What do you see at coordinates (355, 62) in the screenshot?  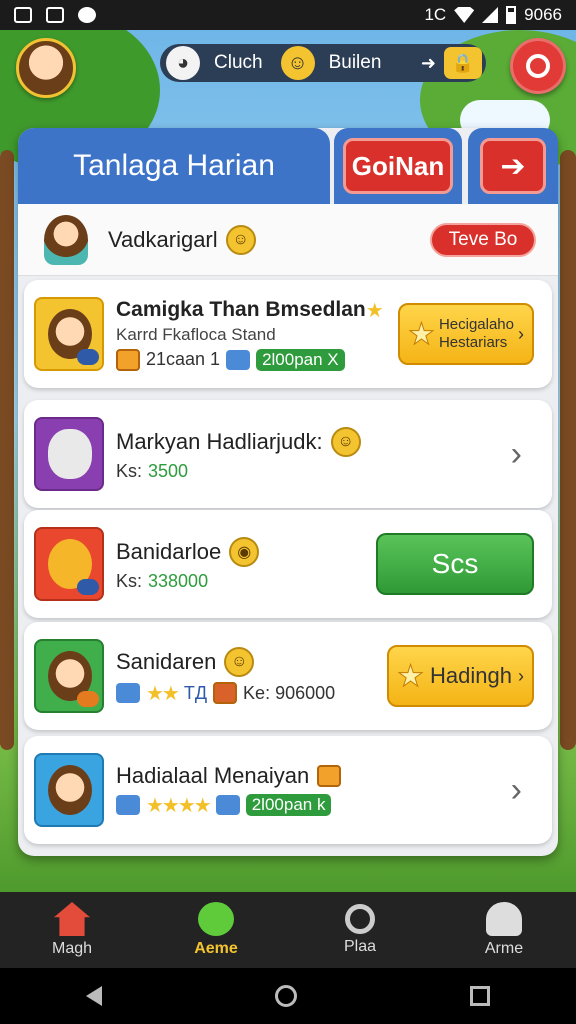 I see `hud-right-label: Builen` at bounding box center [355, 62].